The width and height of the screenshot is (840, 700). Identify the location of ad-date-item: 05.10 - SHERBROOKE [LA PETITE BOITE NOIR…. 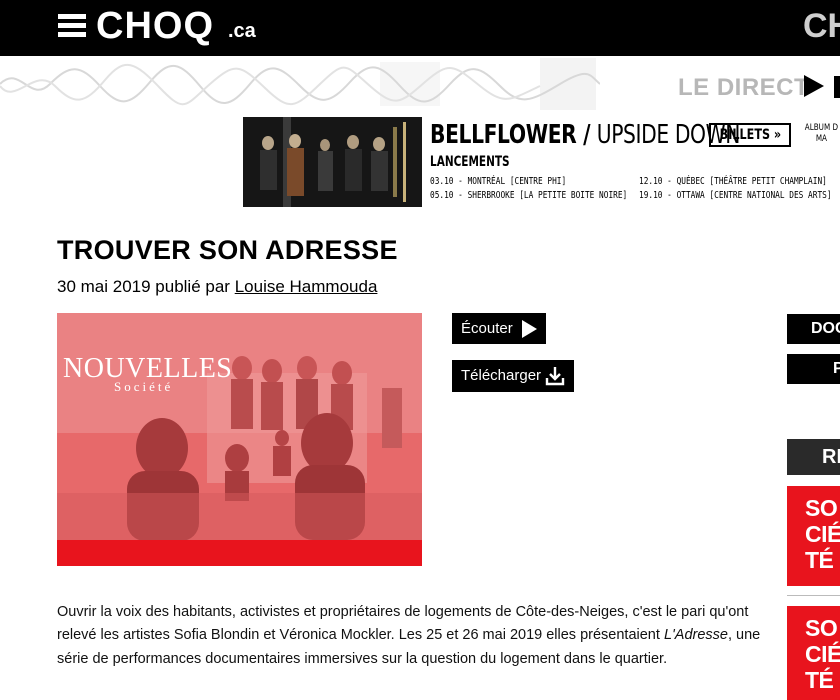
(529, 195).